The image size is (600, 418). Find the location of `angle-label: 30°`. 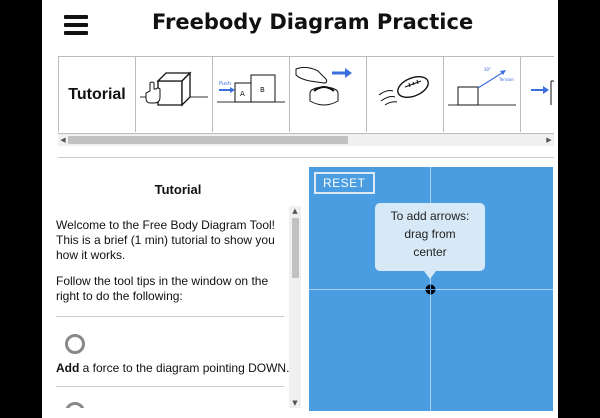

angle-label: 30° is located at coordinates (487, 69).